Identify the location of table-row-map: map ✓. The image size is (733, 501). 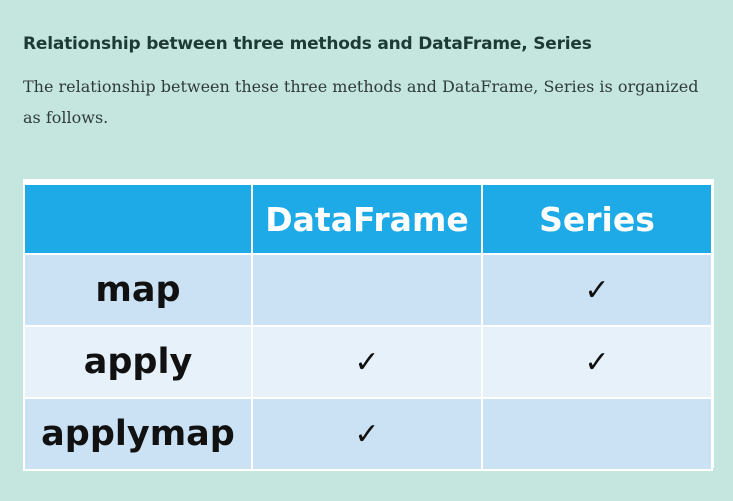
(368, 290).